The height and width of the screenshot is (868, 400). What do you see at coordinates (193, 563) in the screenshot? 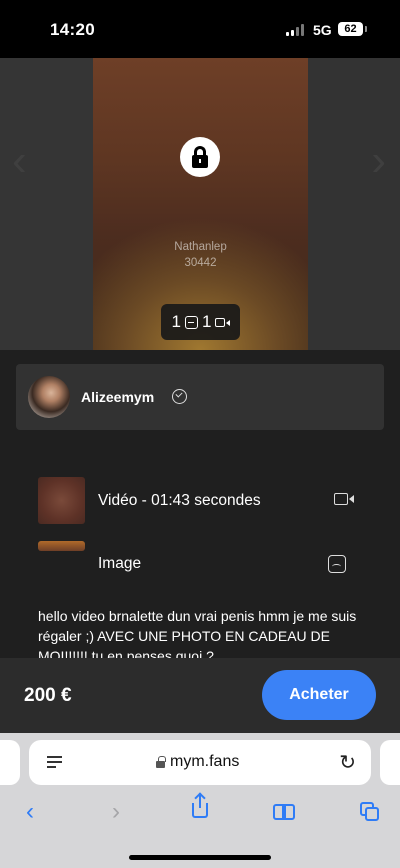
I see `list-item-image: Image` at bounding box center [193, 563].